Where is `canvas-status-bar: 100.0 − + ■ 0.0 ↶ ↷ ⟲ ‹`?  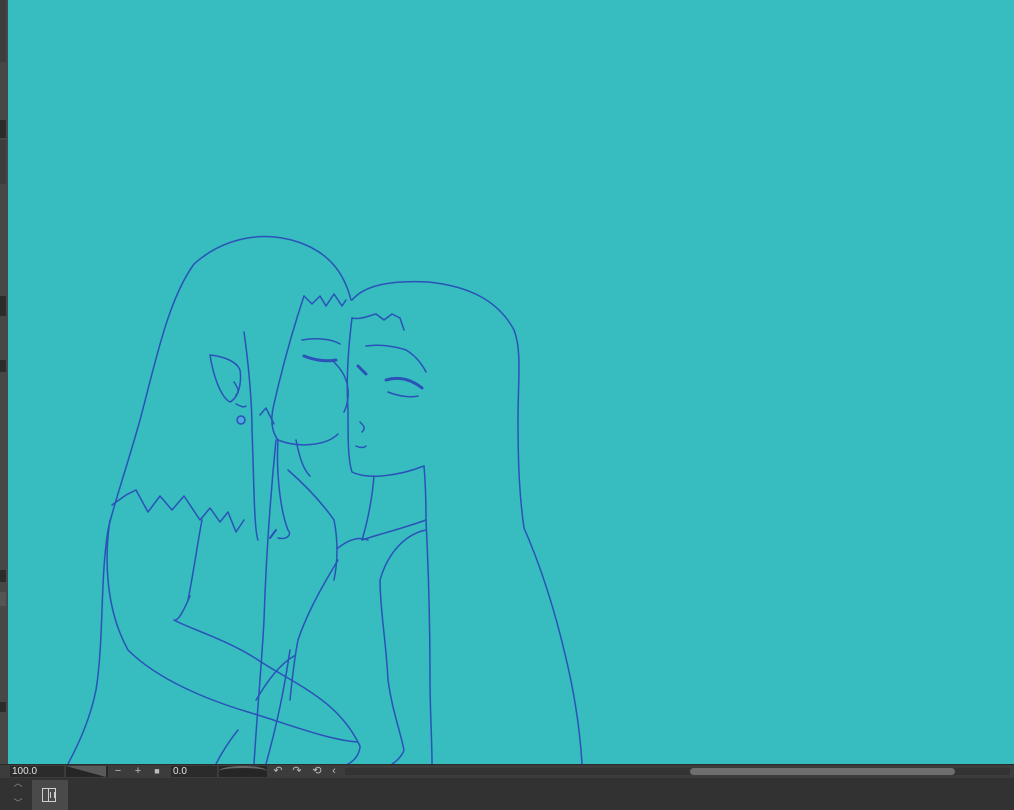 canvas-status-bar: 100.0 − + ■ 0.0 ↶ ↷ ⟲ ‹ is located at coordinates (507, 771).